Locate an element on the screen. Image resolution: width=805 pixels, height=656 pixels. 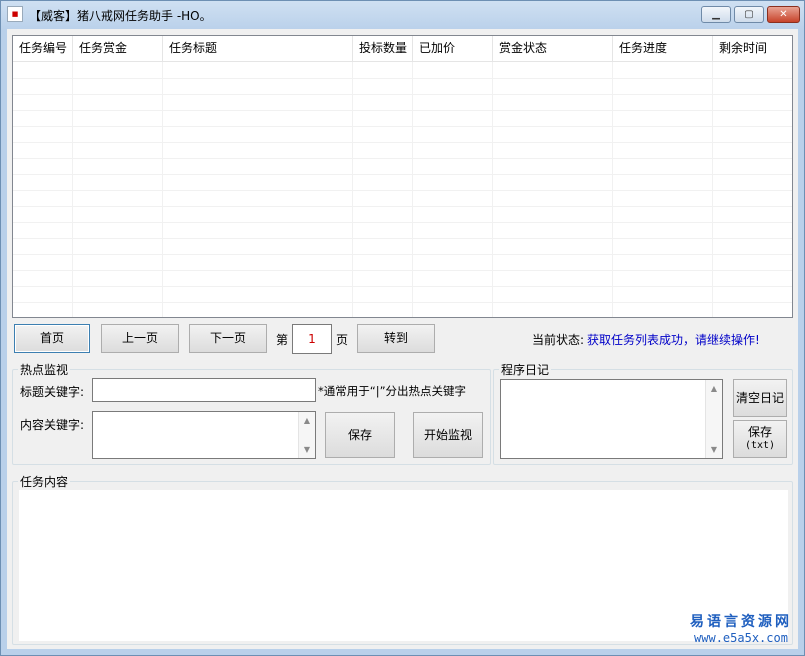
table-header: 任务编号 任务赏金 任务标题 投标数量 已加价 赏金状态 任务进度 剩余时间 is located at coordinates (402, 49).